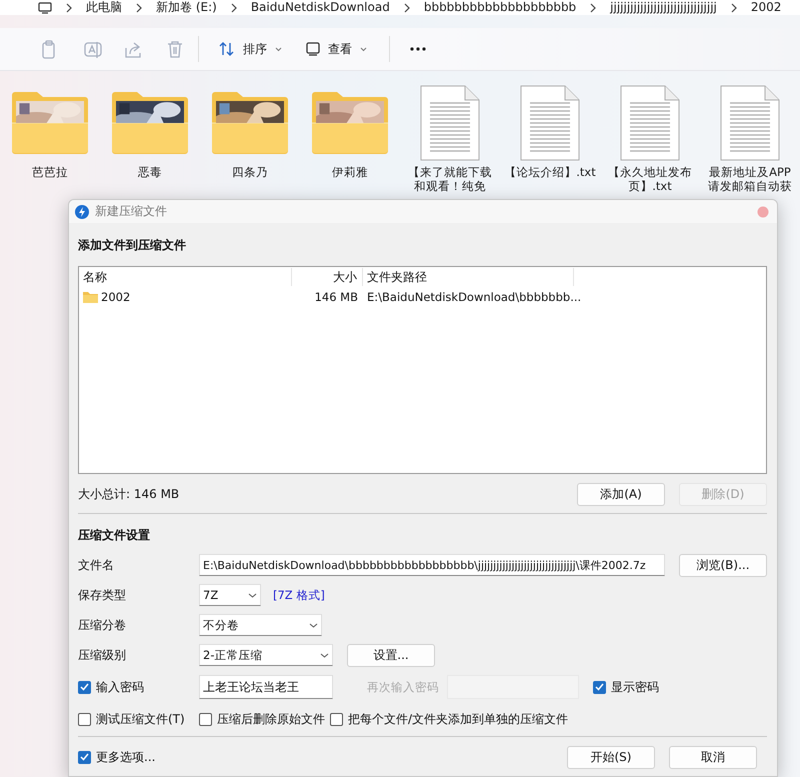  I want to click on view-icon, so click(313, 49).